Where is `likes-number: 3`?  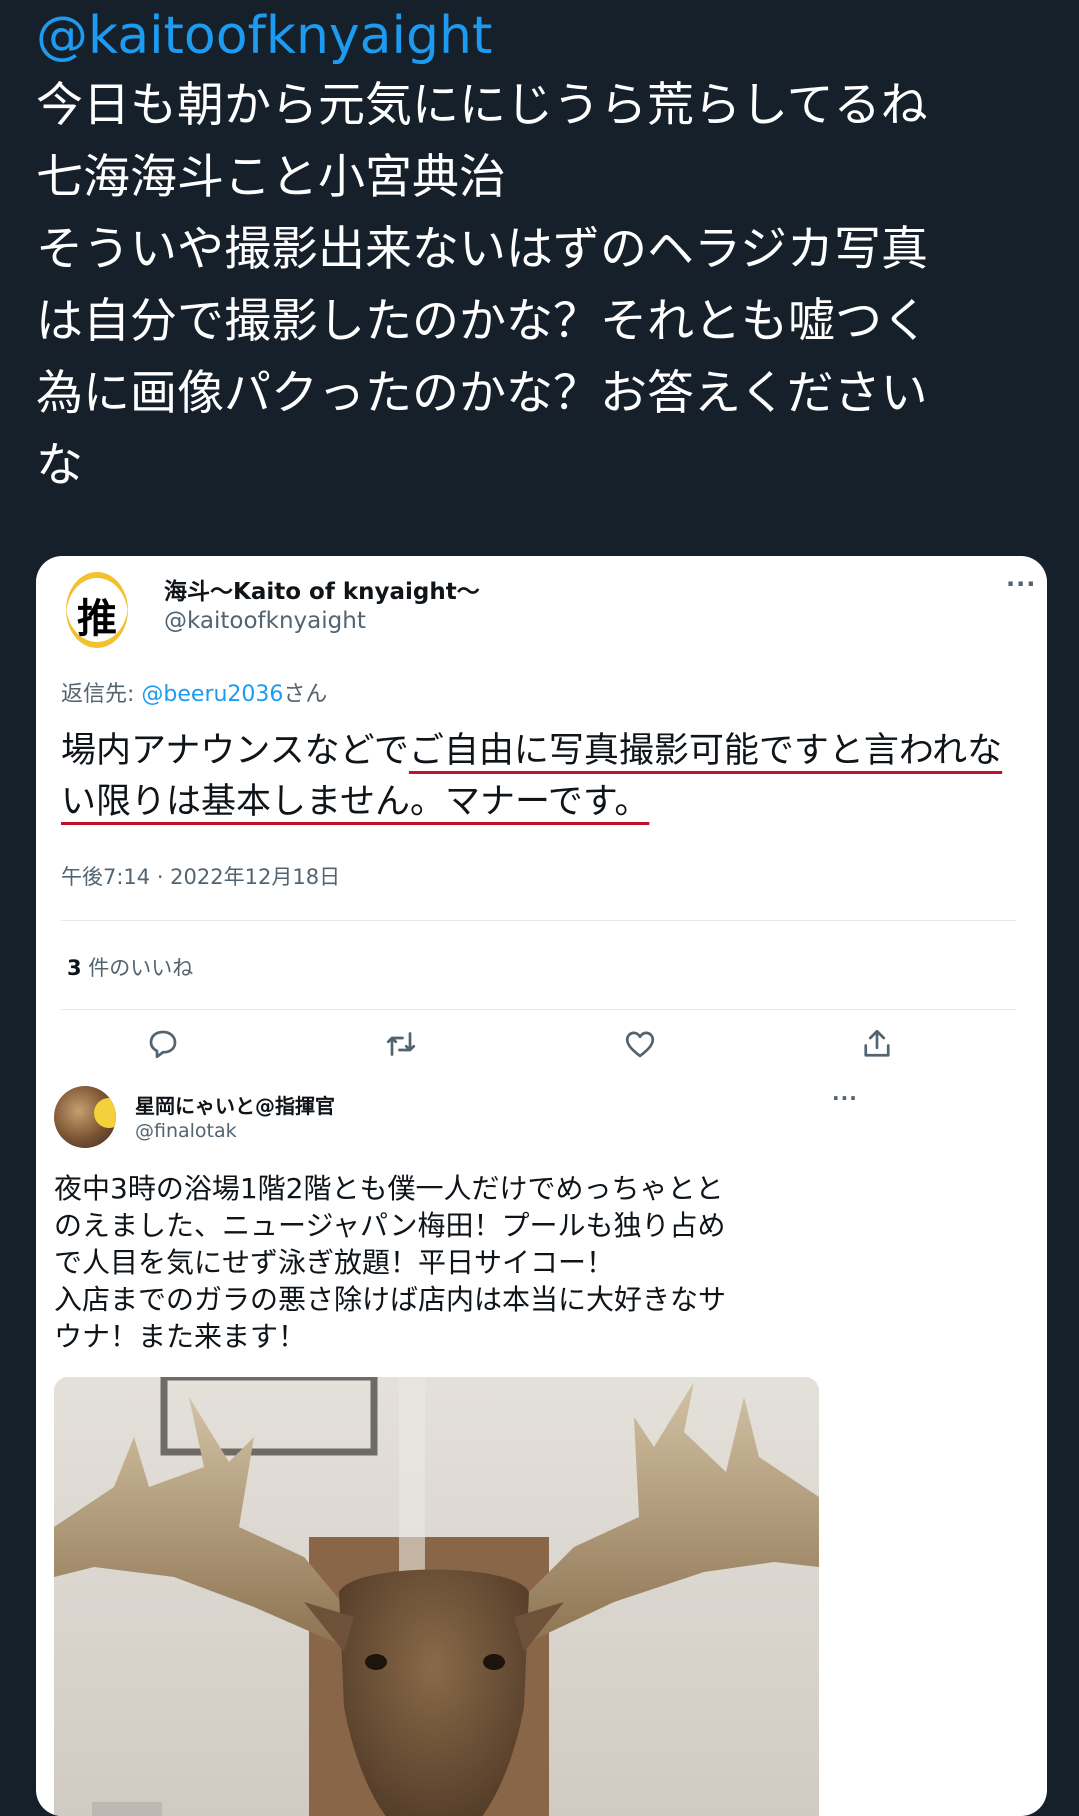 likes-number: 3 is located at coordinates (74, 968).